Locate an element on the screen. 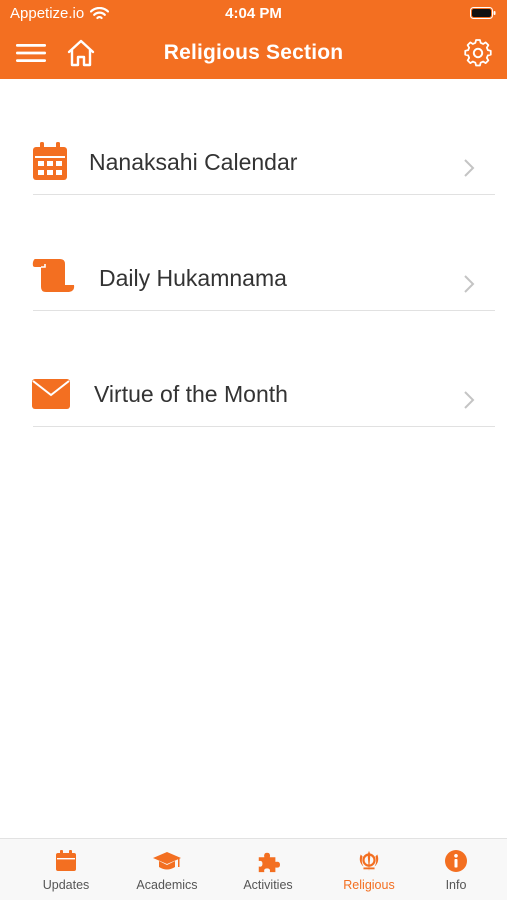 This screenshot has width=507, height=901. tab-label: Info is located at coordinates (456, 885).